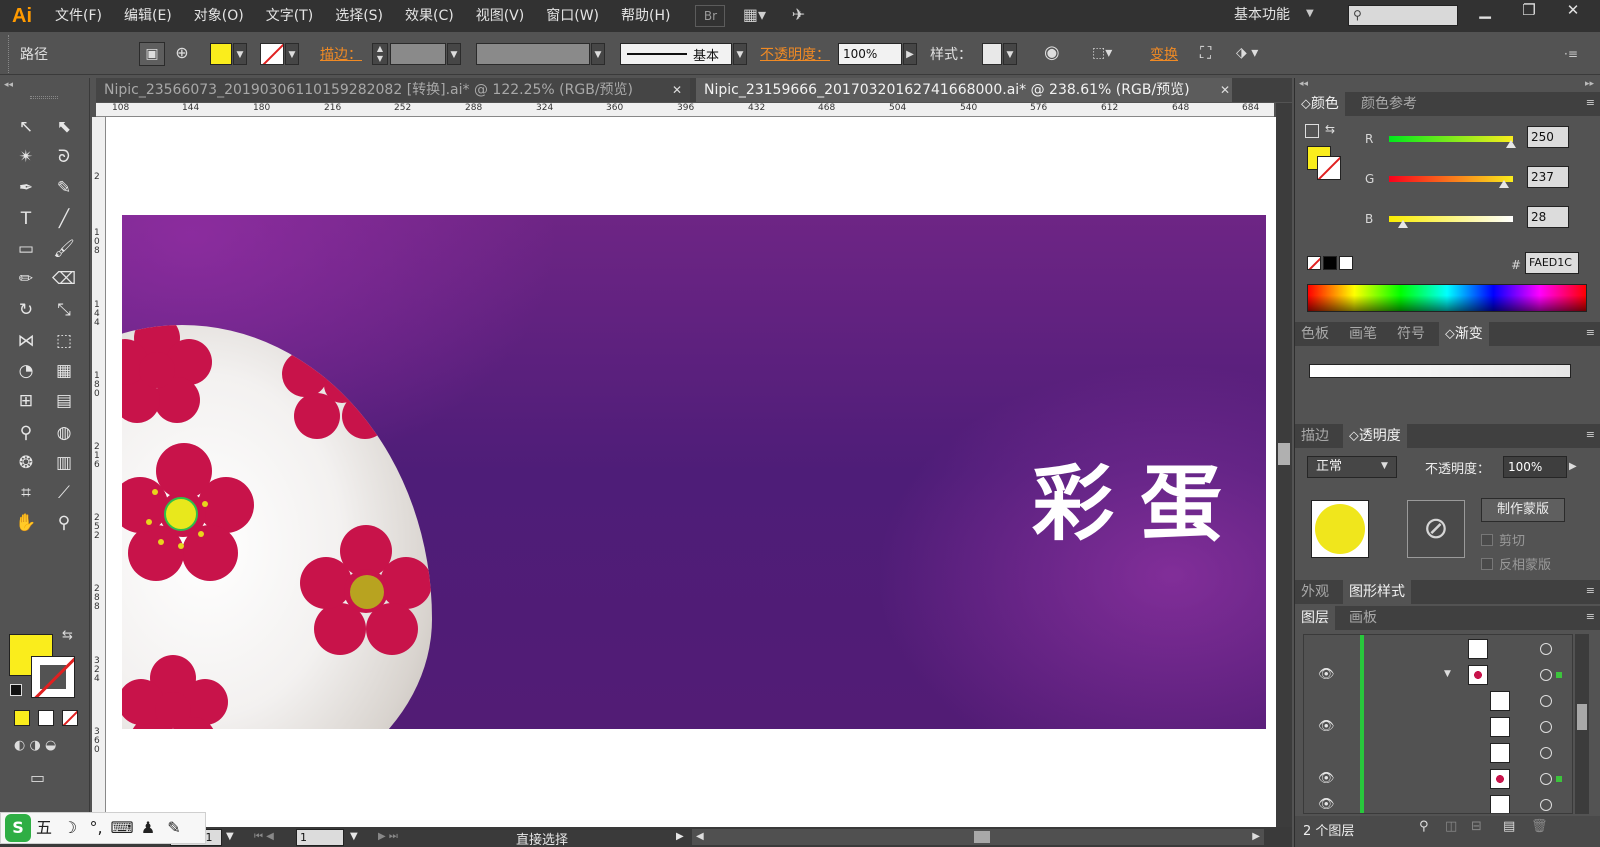  Describe the element at coordinates (230, 836) in the screenshot. I see `zoom-dropdown-icon: ▼` at that location.